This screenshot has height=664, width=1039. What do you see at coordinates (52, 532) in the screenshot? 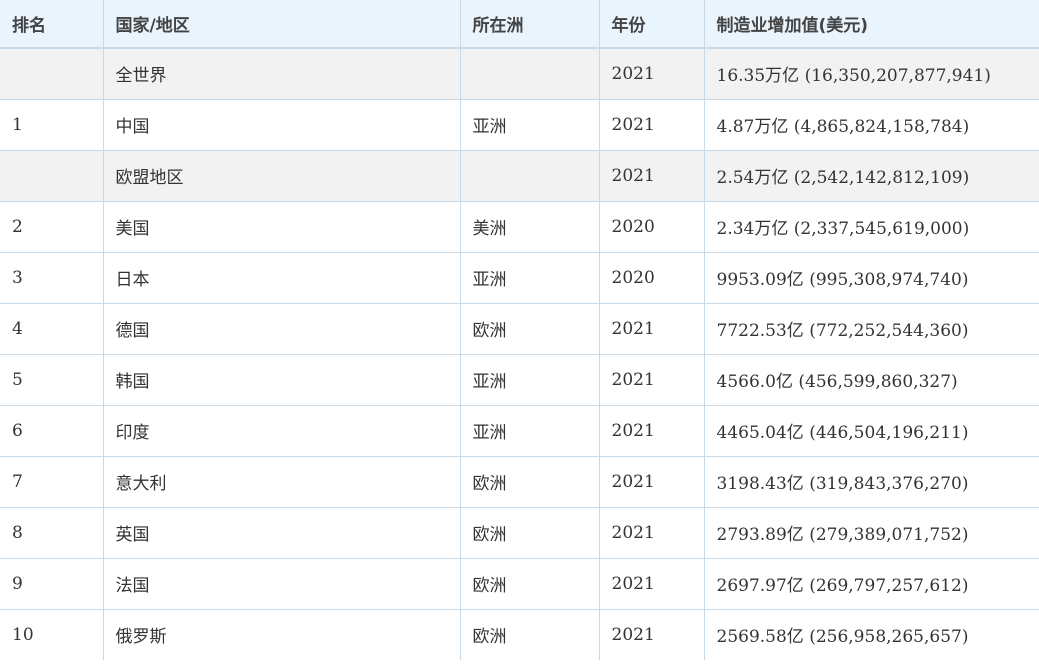
I see `rank-cell: 8` at bounding box center [52, 532].